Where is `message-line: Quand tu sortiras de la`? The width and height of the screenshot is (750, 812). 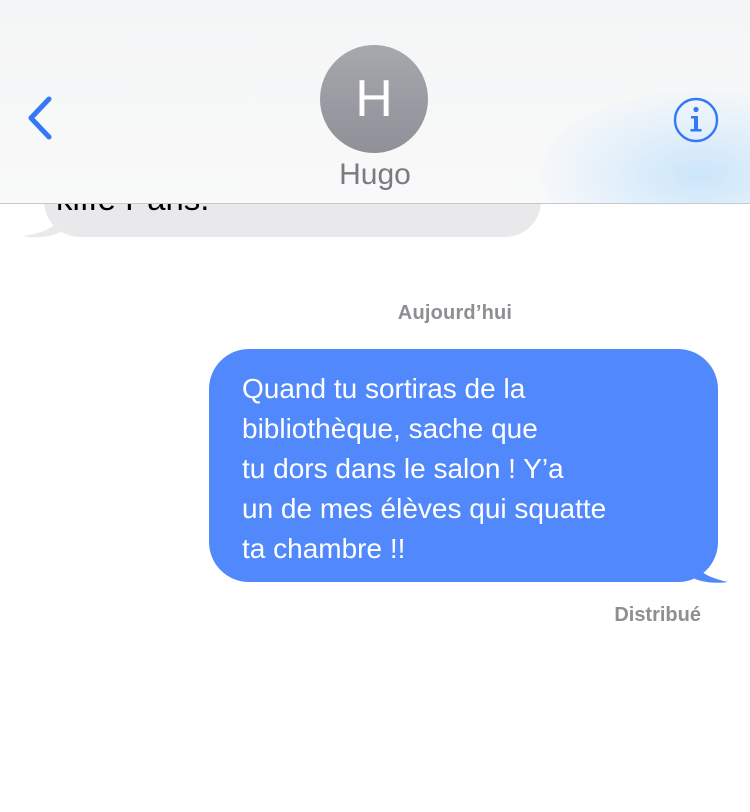
message-line: Quand tu sortiras de la is located at coordinates (384, 388).